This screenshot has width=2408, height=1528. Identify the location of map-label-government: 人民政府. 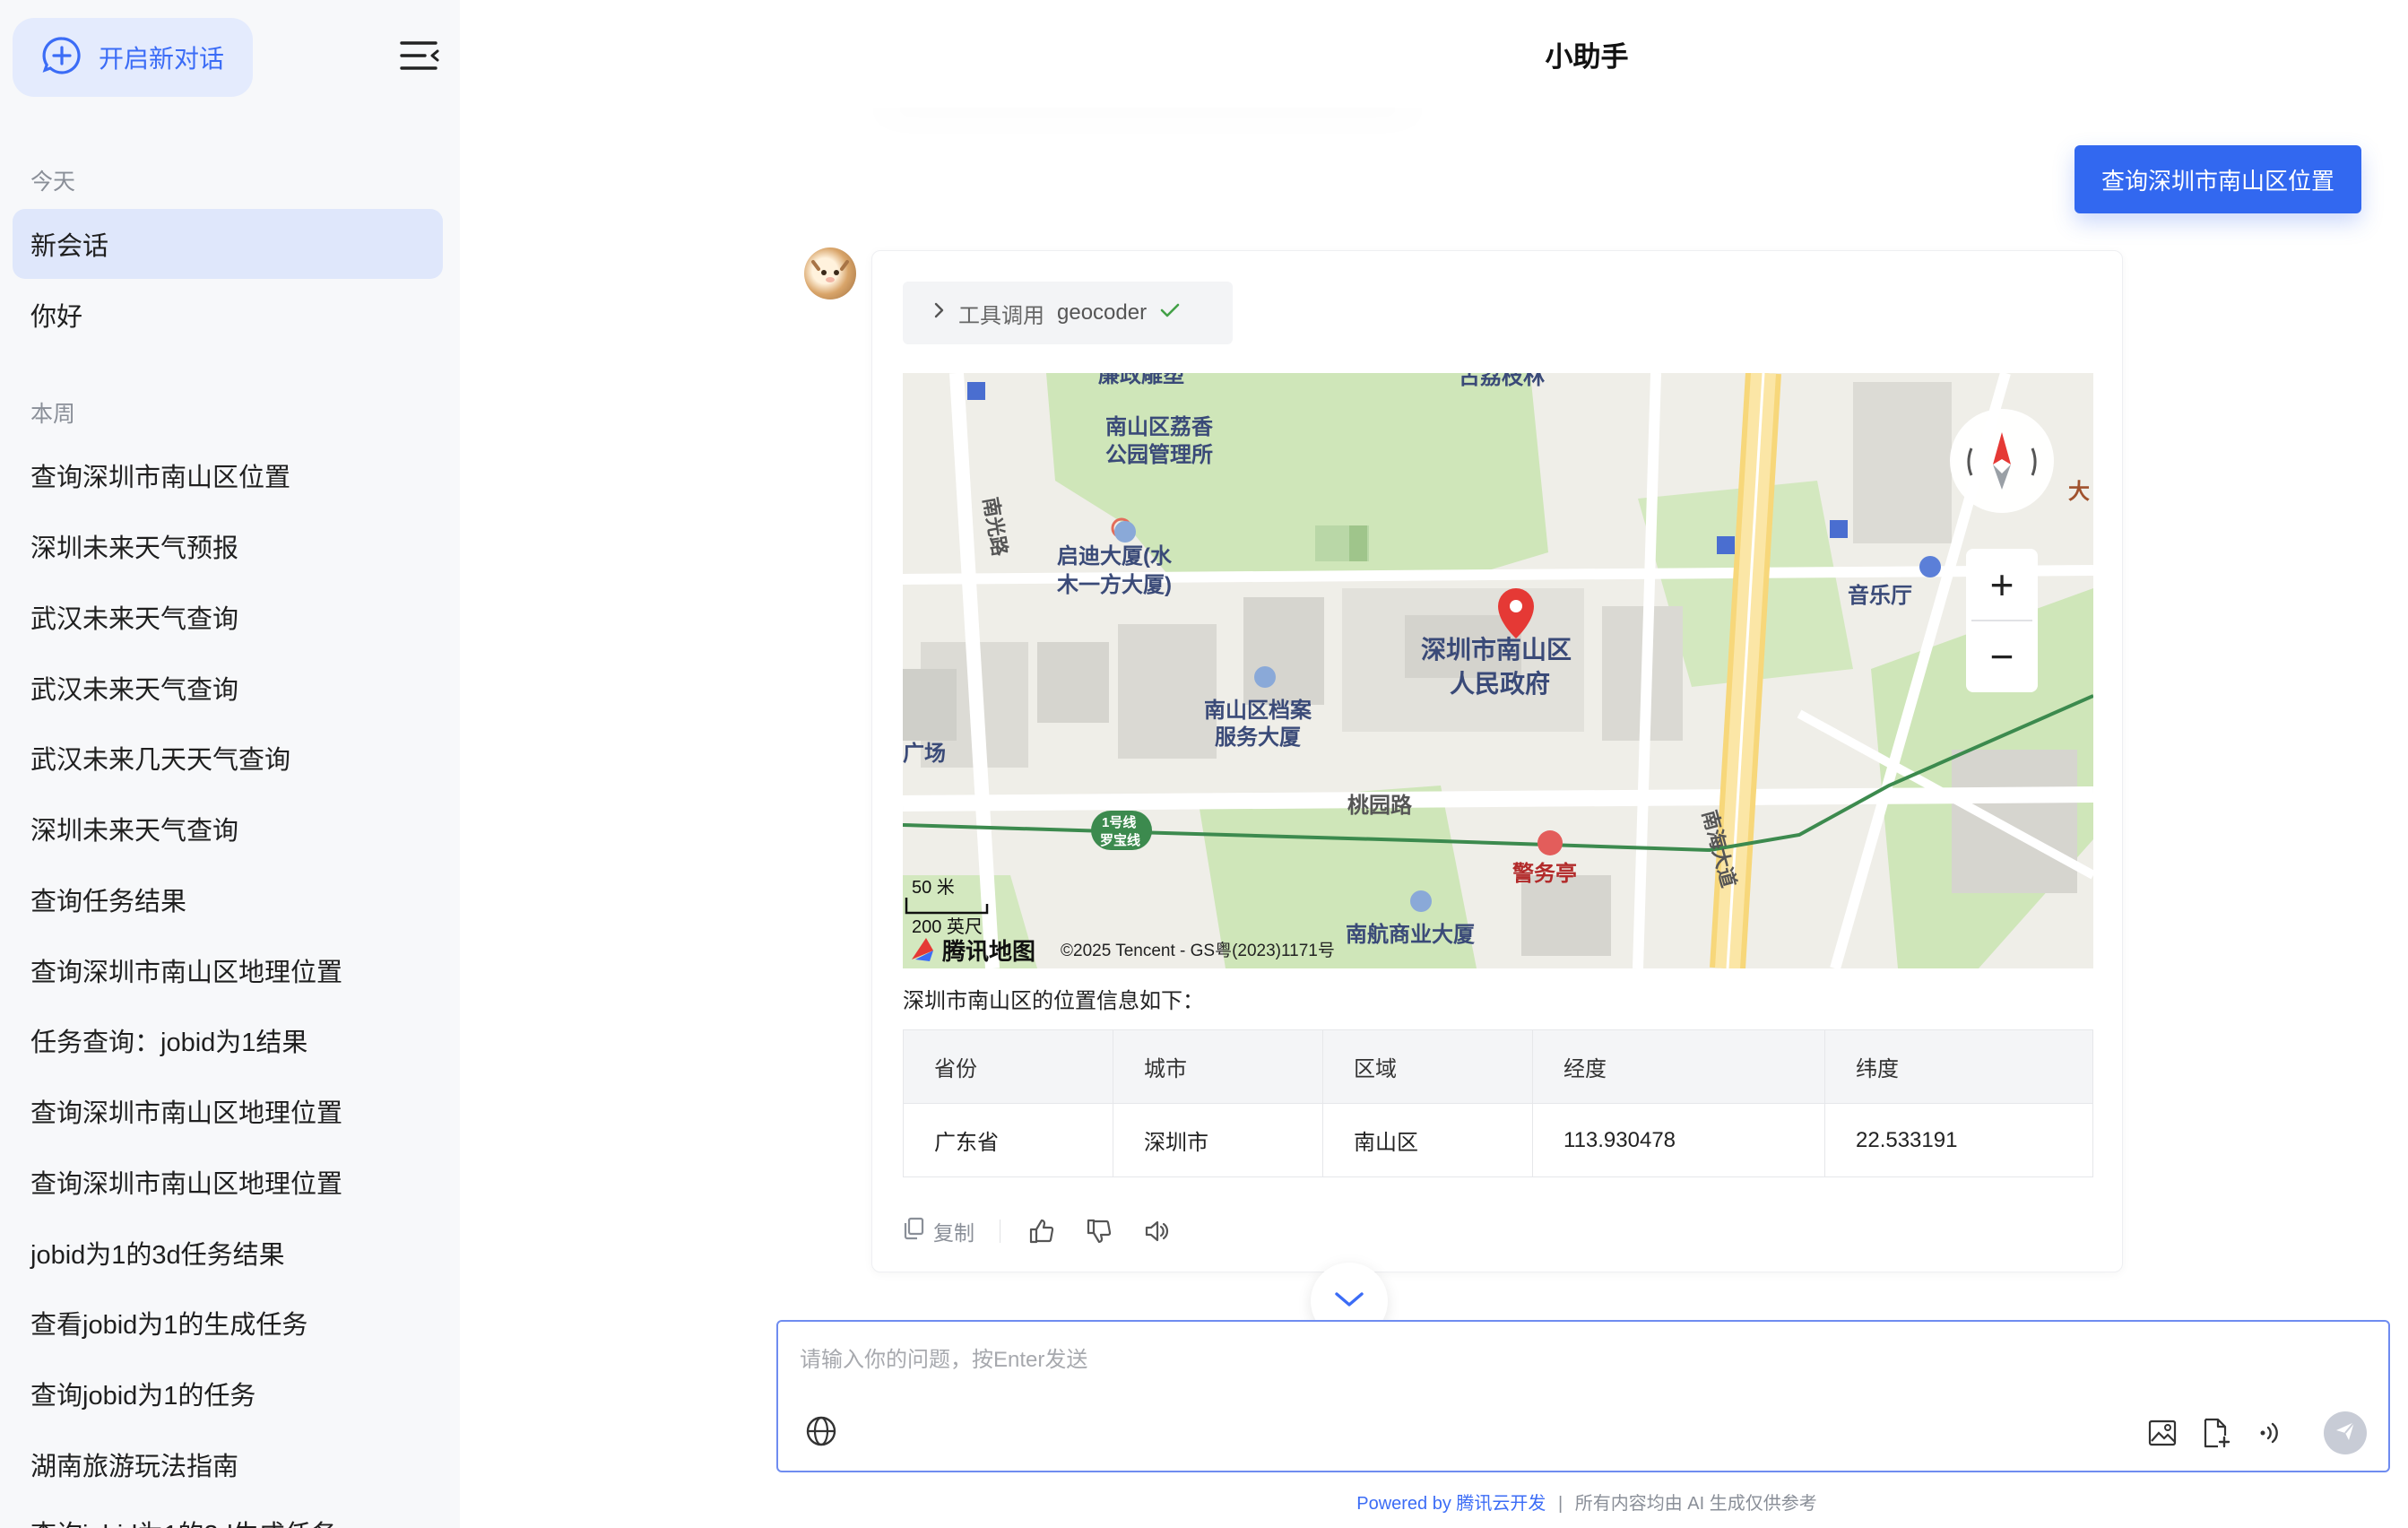
(1500, 683).